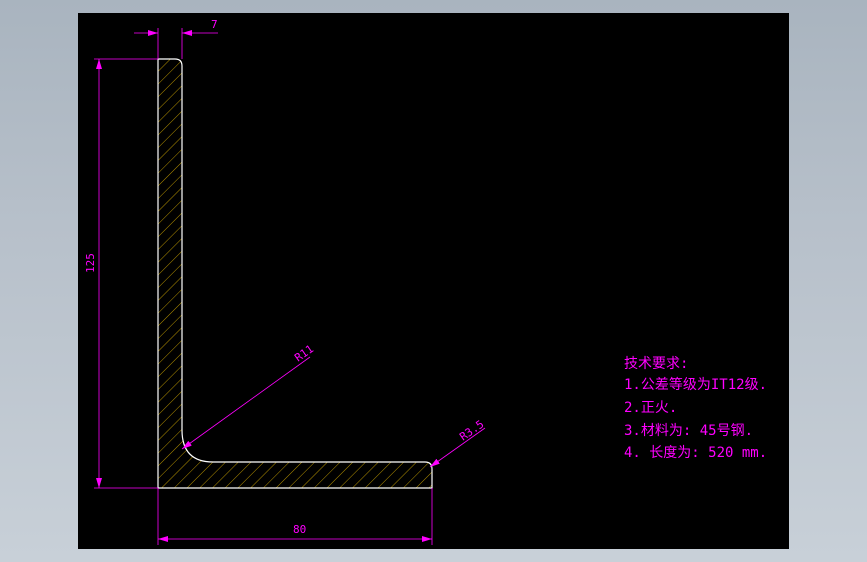  I want to click on dim-thickness: 7, so click(176, 27).